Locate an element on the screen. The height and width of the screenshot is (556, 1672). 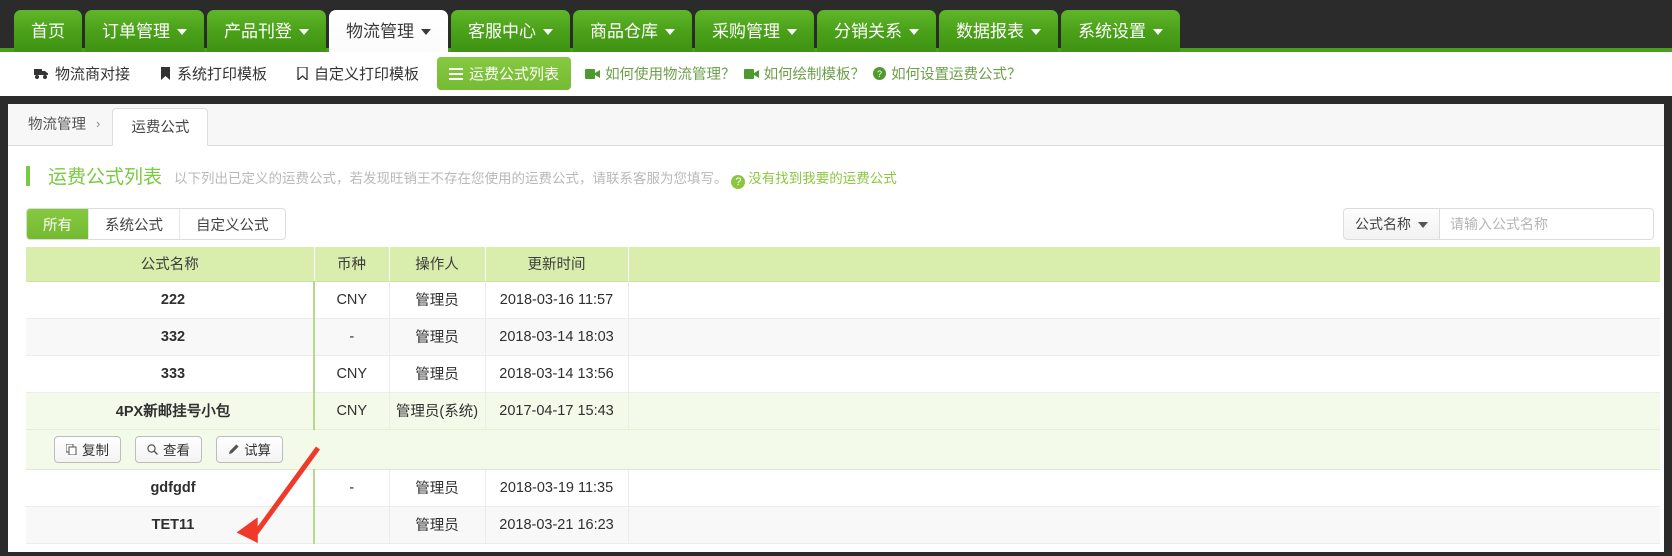
table-row: 332 - 管理员 2018-03-14 18:03 is located at coordinates (843, 337).